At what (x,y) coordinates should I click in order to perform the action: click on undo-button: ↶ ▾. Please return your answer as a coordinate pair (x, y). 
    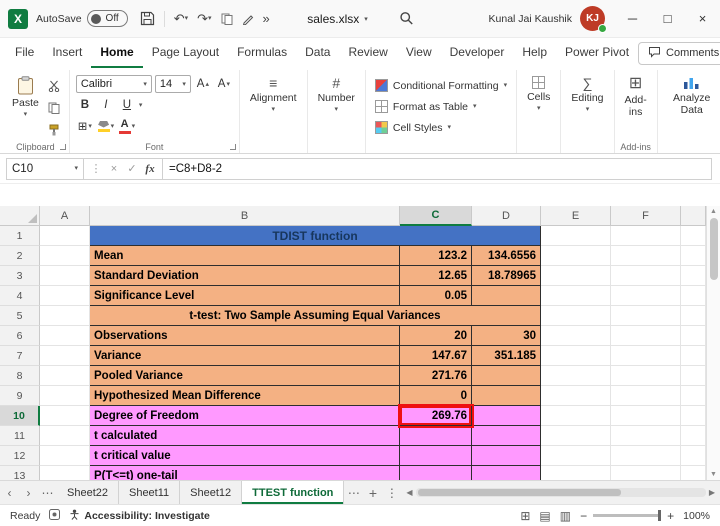
    Looking at the image, I should click on (181, 19).